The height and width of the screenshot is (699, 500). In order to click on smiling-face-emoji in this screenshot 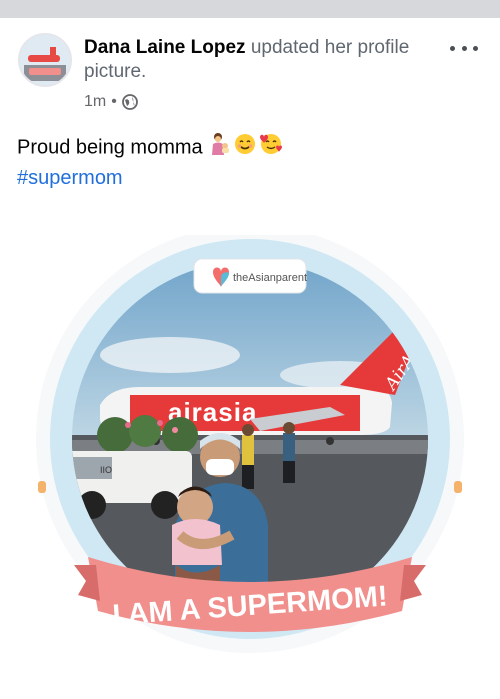, I will do `click(245, 148)`.